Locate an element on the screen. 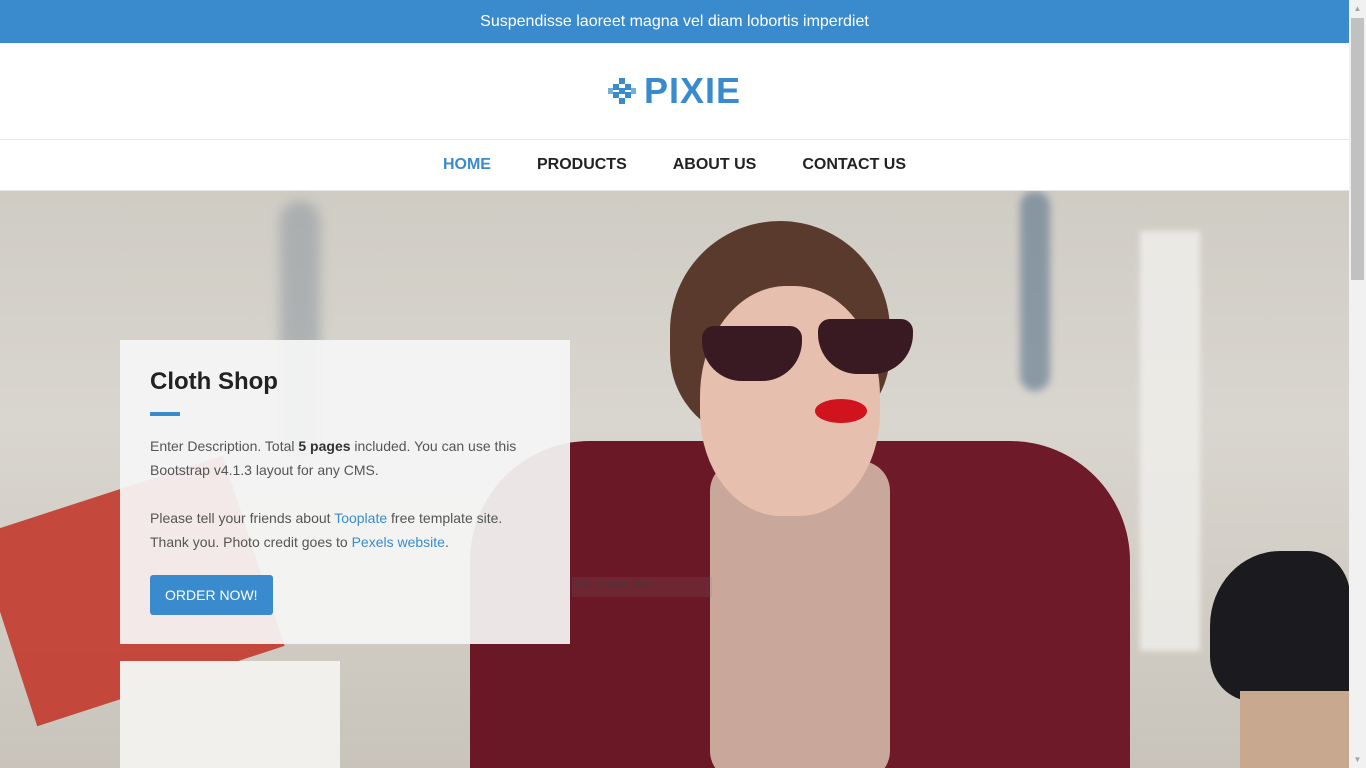 The height and width of the screenshot is (768, 1366). page-scrollbar: ▲ ▼ is located at coordinates (1357, 384).